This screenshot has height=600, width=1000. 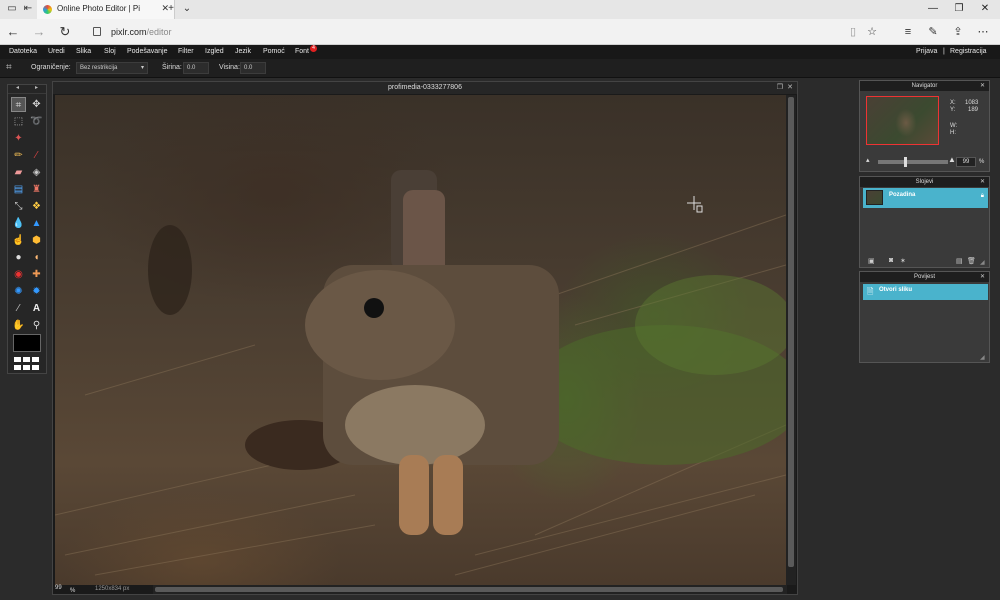 What do you see at coordinates (97, 32) in the screenshot?
I see `lock-icon` at bounding box center [97, 32].